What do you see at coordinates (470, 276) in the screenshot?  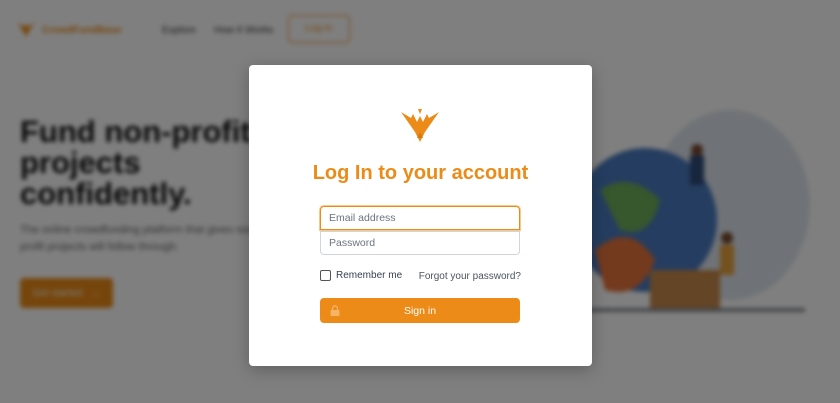 I see `forgot-password-link: Forgot your password?` at bounding box center [470, 276].